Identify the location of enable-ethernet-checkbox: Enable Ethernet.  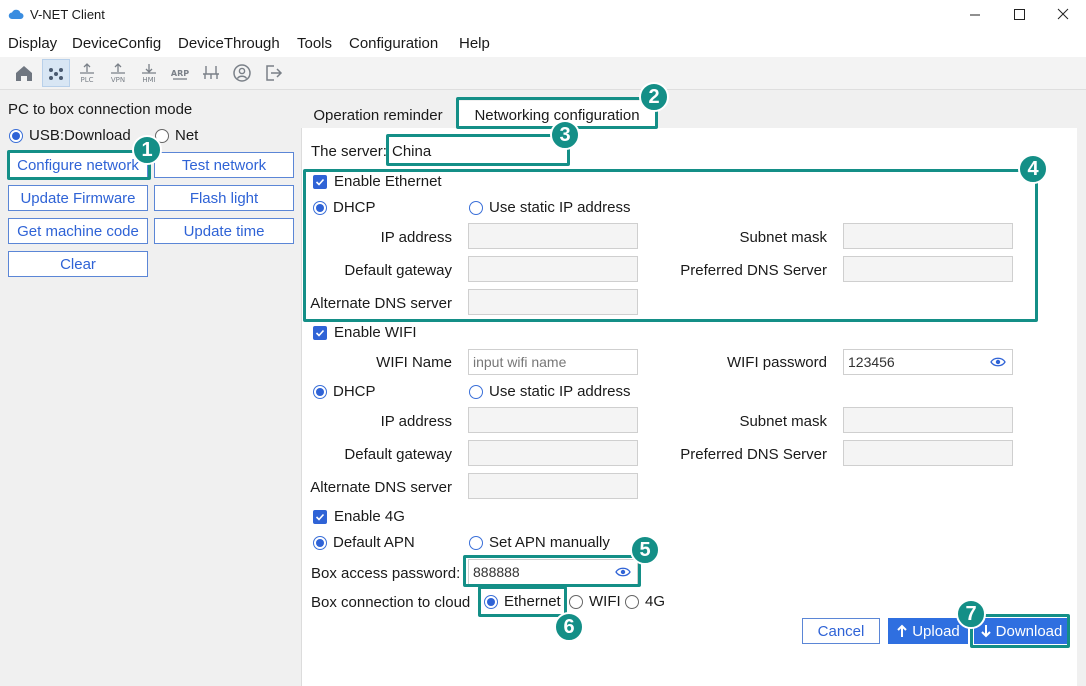
(377, 181).